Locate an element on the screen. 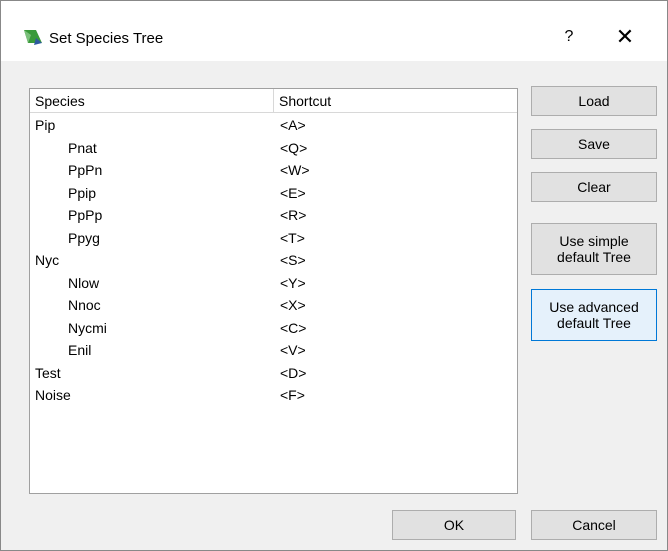 Image resolution: width=668 pixels, height=551 pixels. species-shortcut: <D> is located at coordinates (293, 372).